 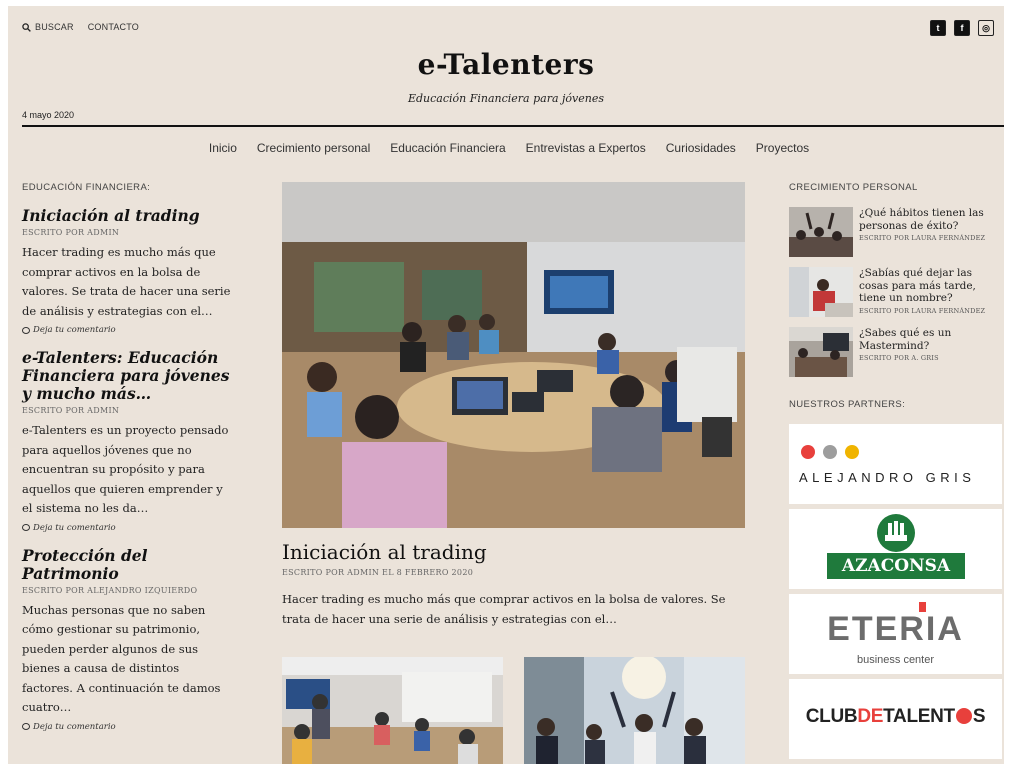 What do you see at coordinates (896, 566) in the screenshot?
I see `partner-name: AZACONSA` at bounding box center [896, 566].